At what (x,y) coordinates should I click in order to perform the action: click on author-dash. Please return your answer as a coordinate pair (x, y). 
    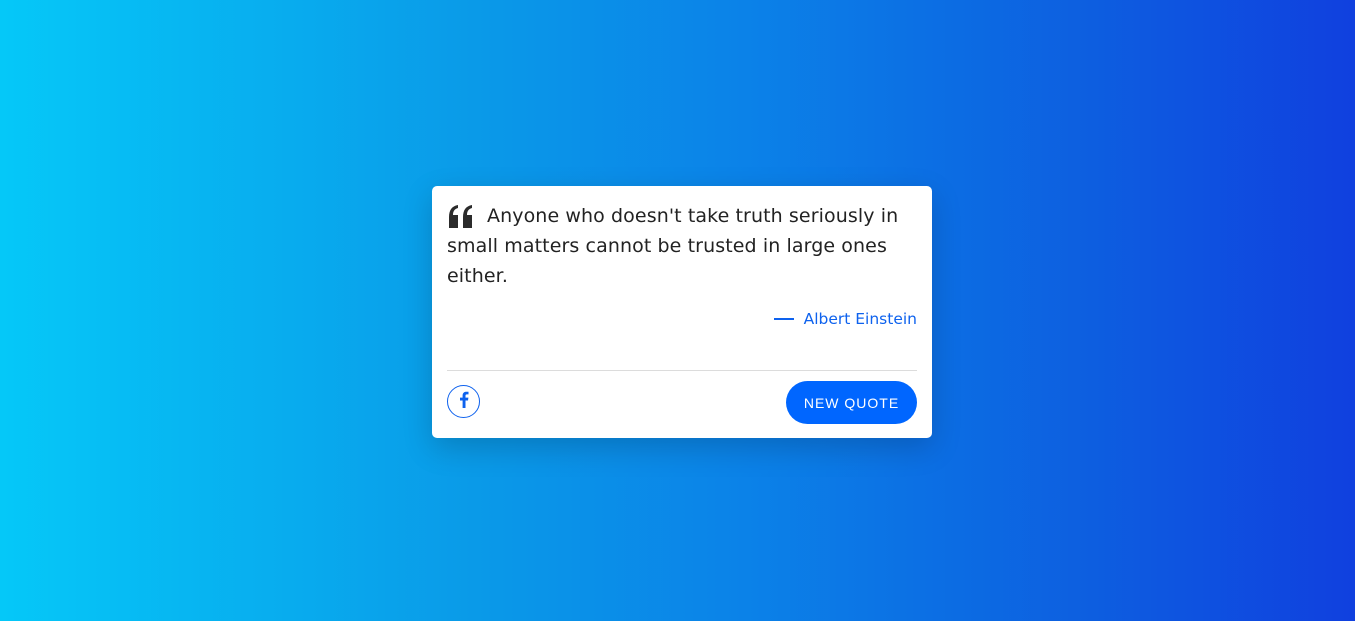
    Looking at the image, I should click on (783, 319).